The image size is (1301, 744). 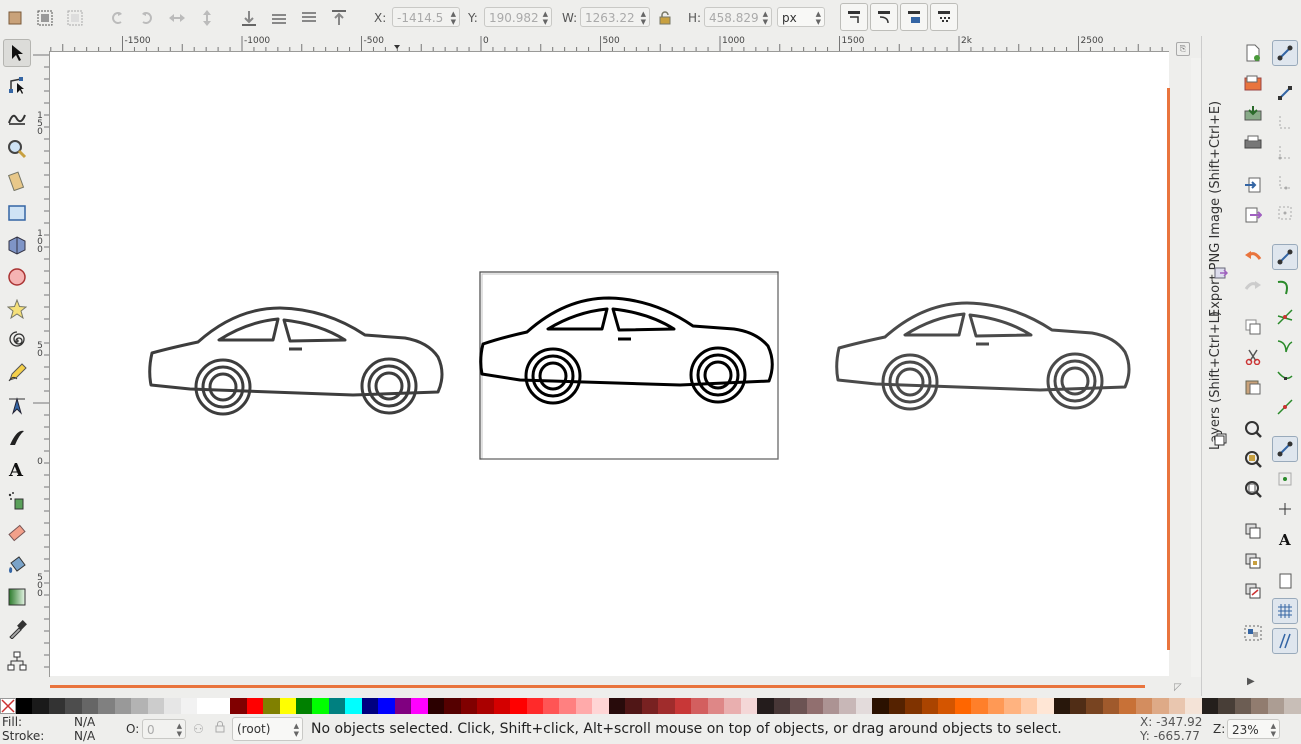 I want to click on 3d-box-tool-icon, so click(x=17, y=245).